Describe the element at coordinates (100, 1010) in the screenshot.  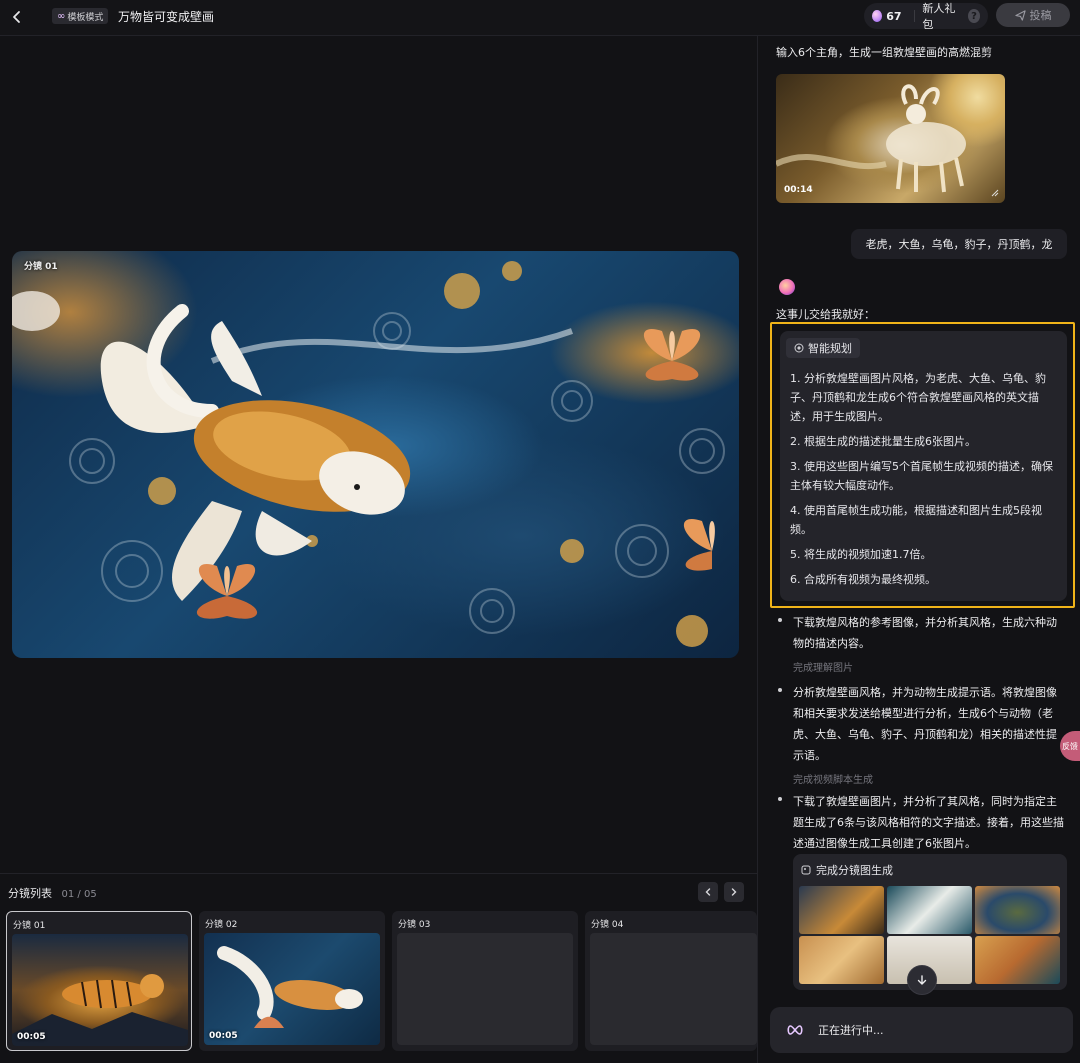
I see `tiger-illustration` at that location.